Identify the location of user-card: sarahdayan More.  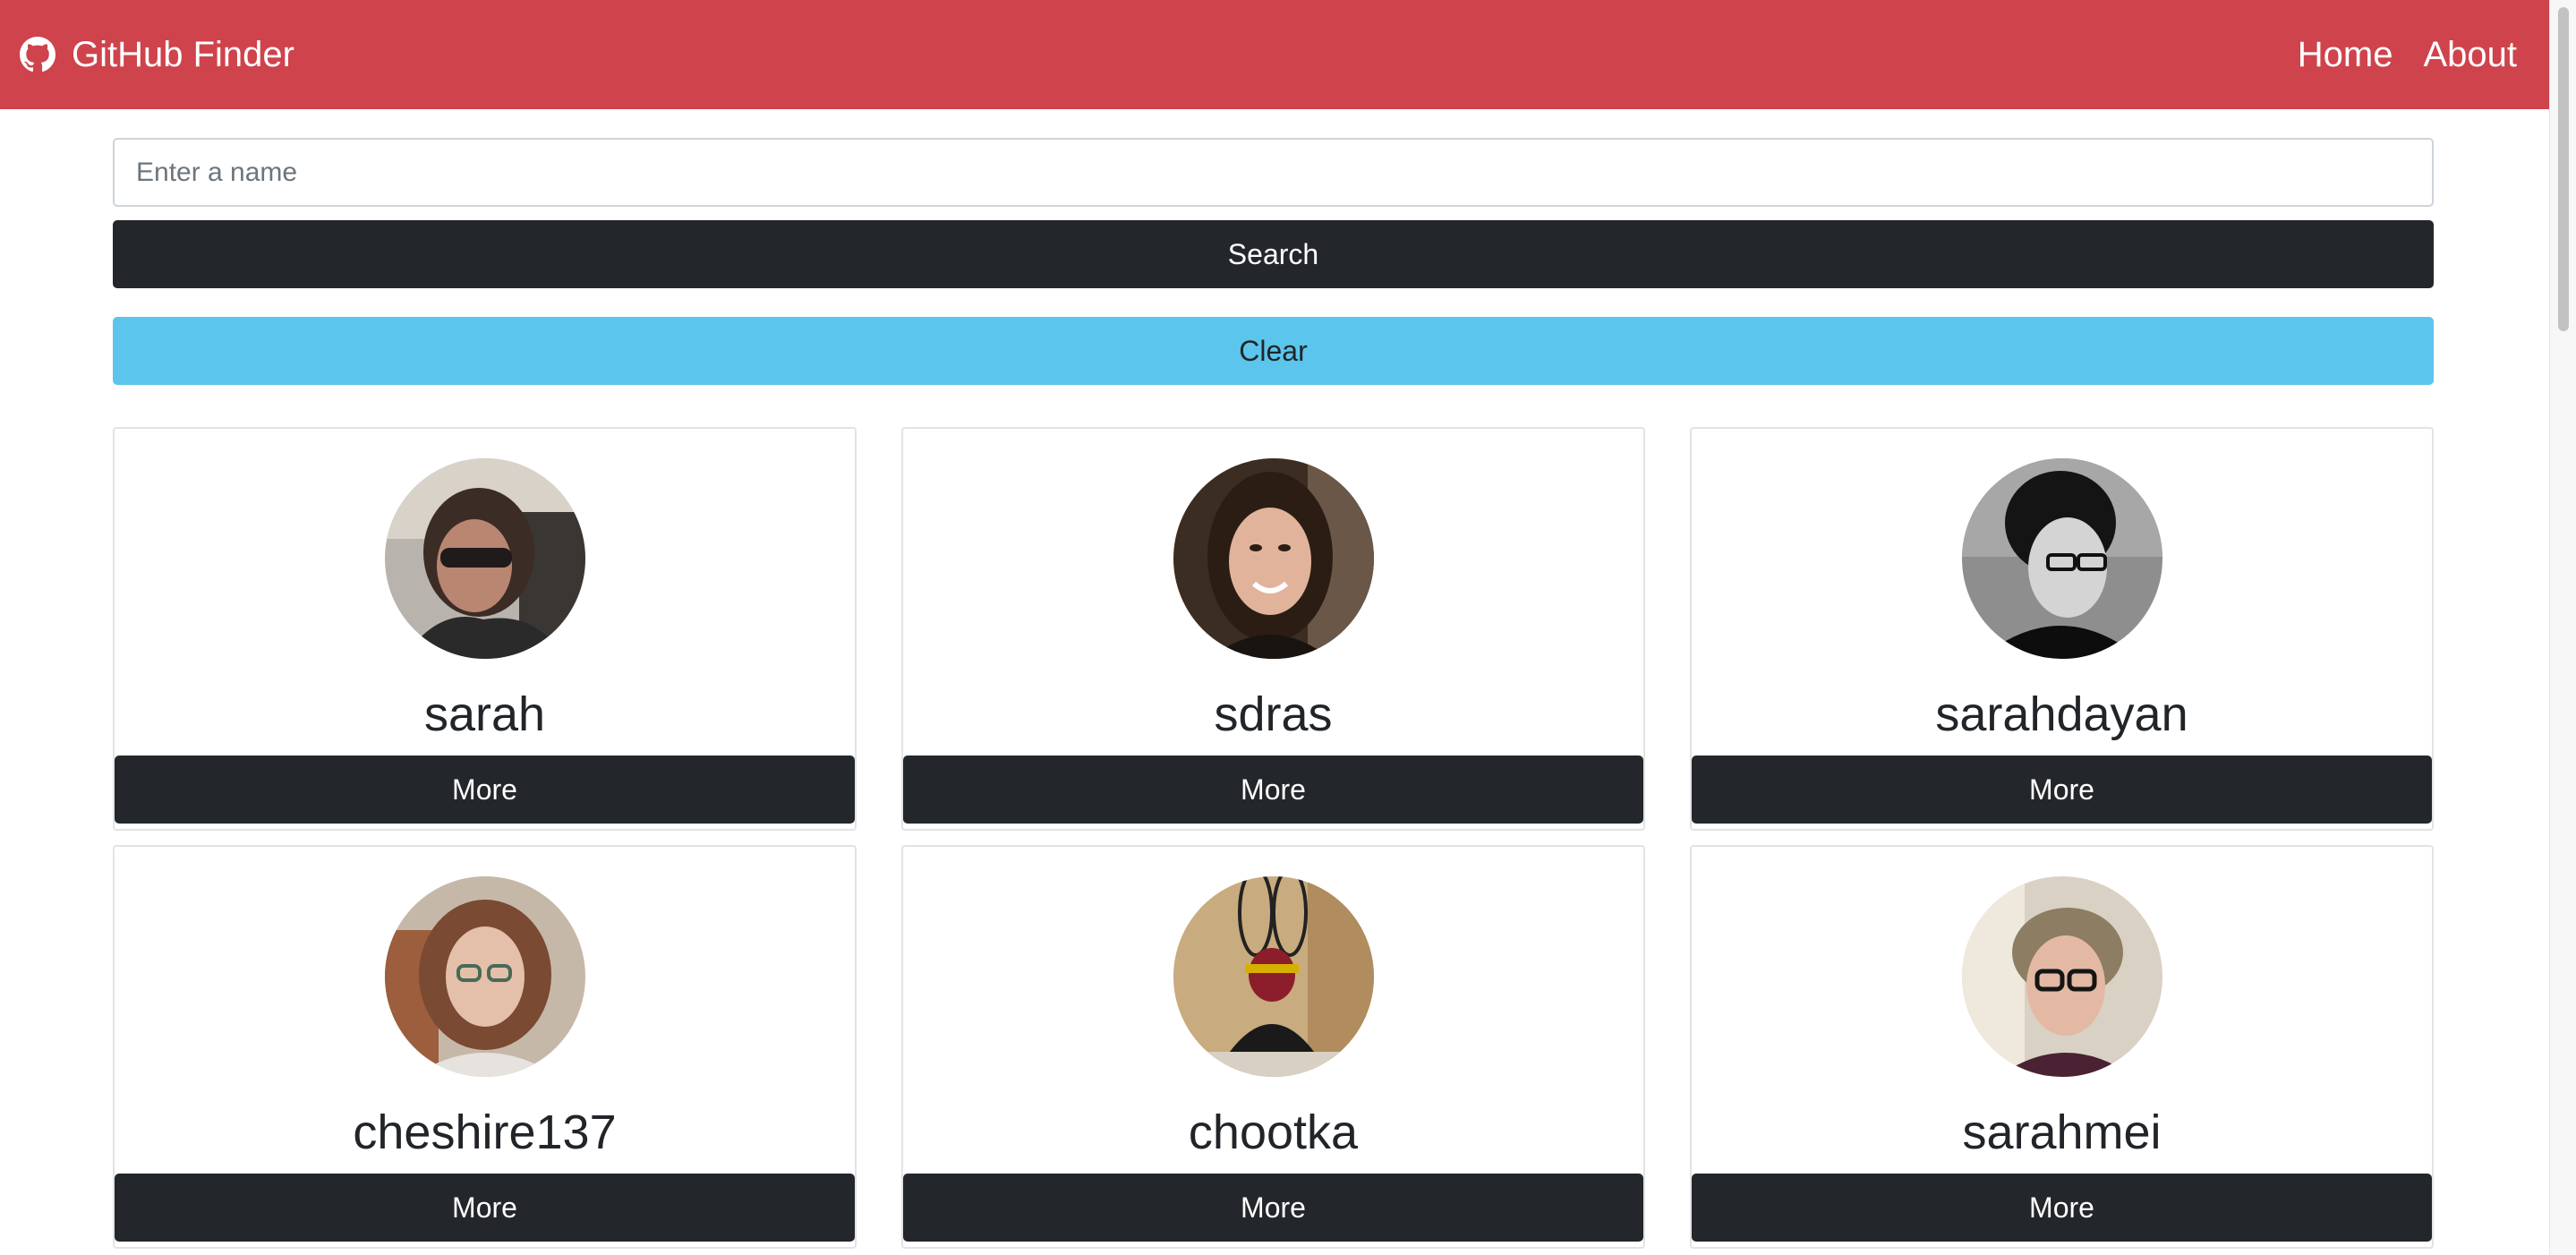
(2062, 629).